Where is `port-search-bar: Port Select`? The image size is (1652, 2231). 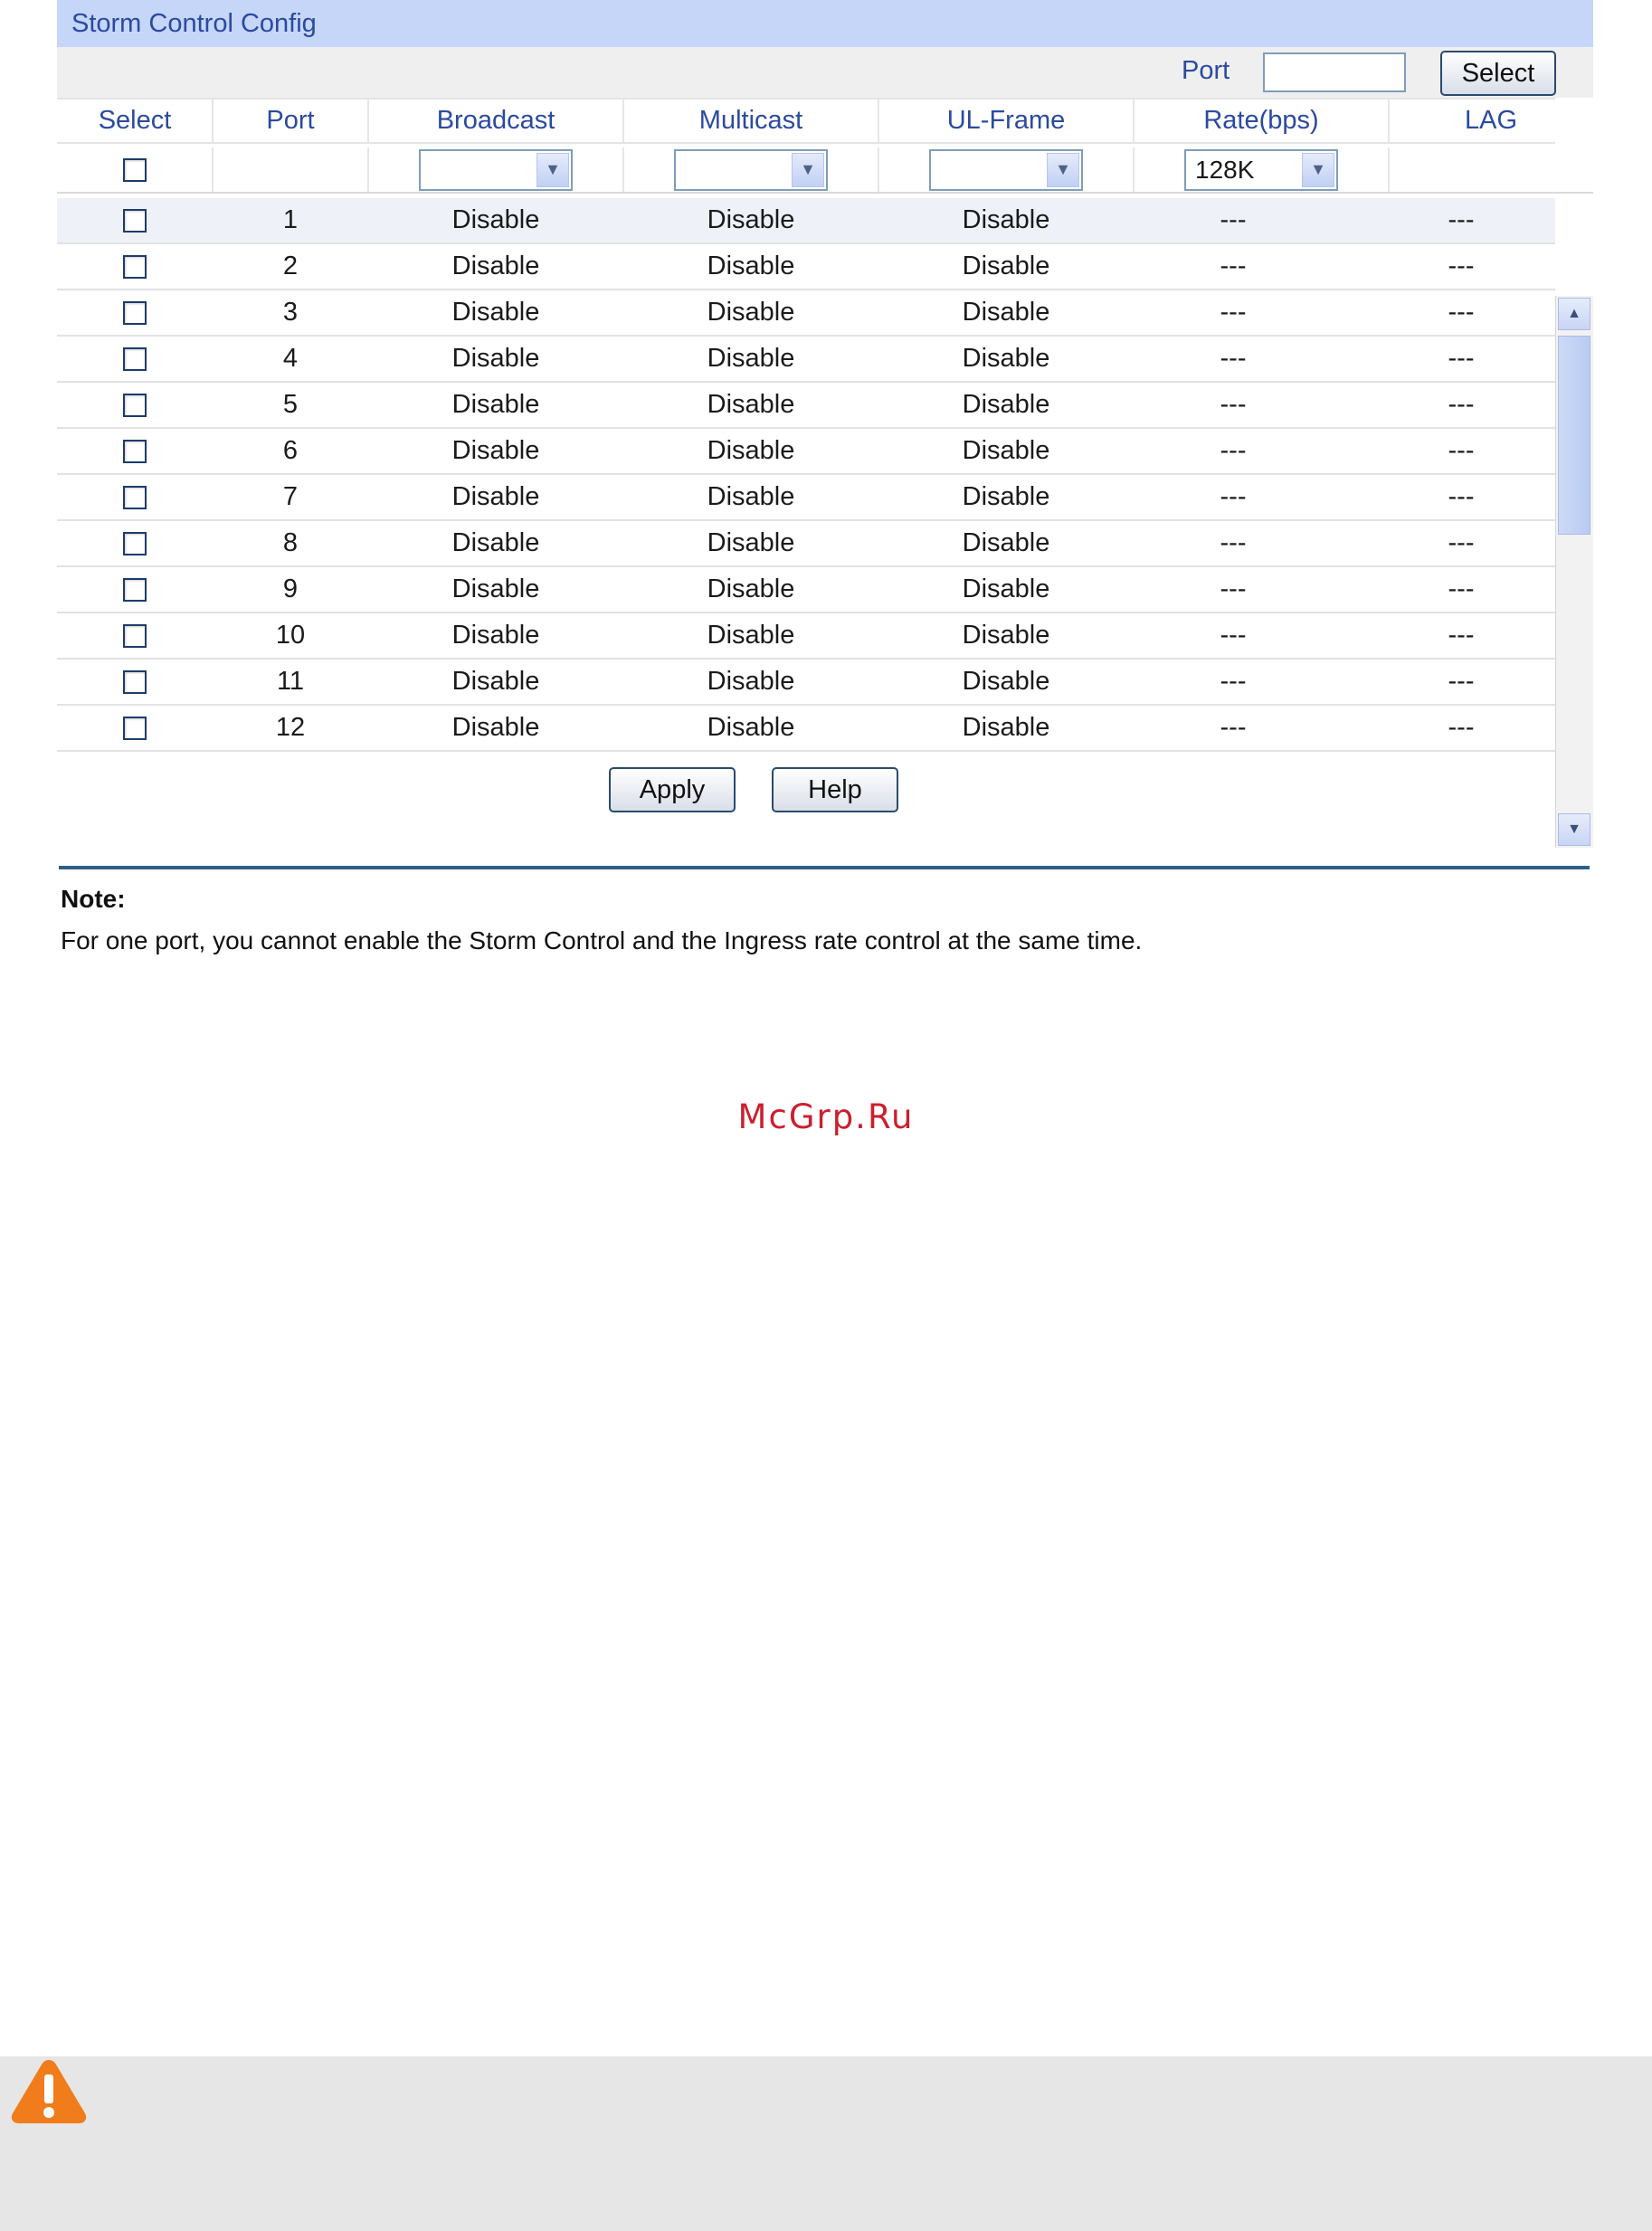 port-search-bar: Port Select is located at coordinates (825, 72).